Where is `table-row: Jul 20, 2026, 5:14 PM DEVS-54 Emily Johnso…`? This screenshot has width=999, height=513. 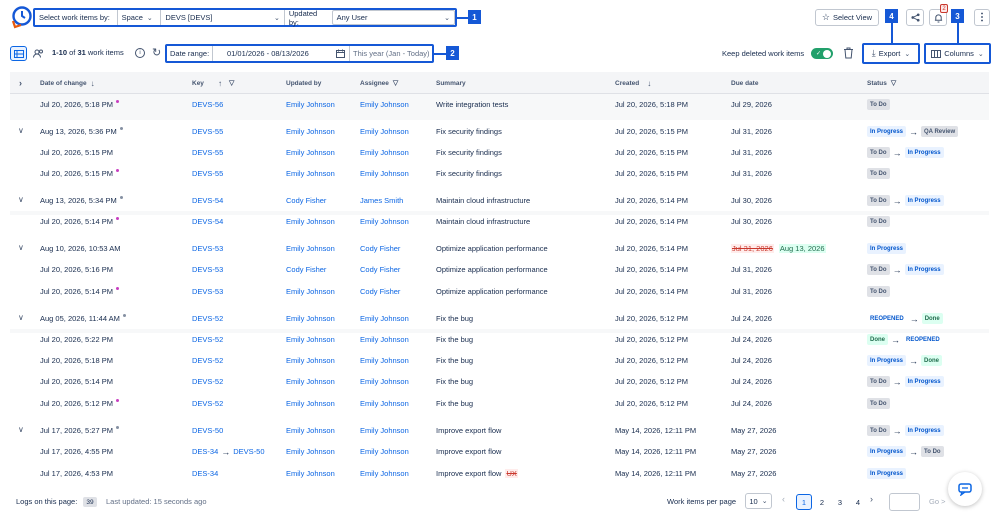 table-row: Jul 20, 2026, 5:14 PM DEVS-54 Emily Johnso… is located at coordinates (499, 221).